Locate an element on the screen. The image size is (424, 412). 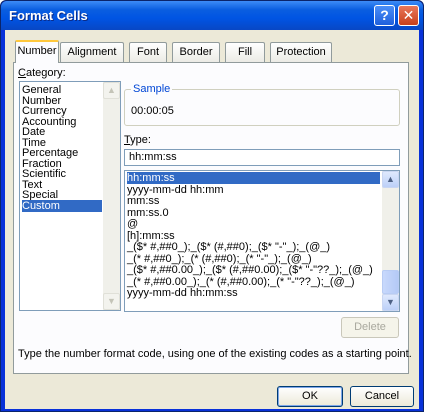
tab-label: Protection is located at coordinates (301, 52).